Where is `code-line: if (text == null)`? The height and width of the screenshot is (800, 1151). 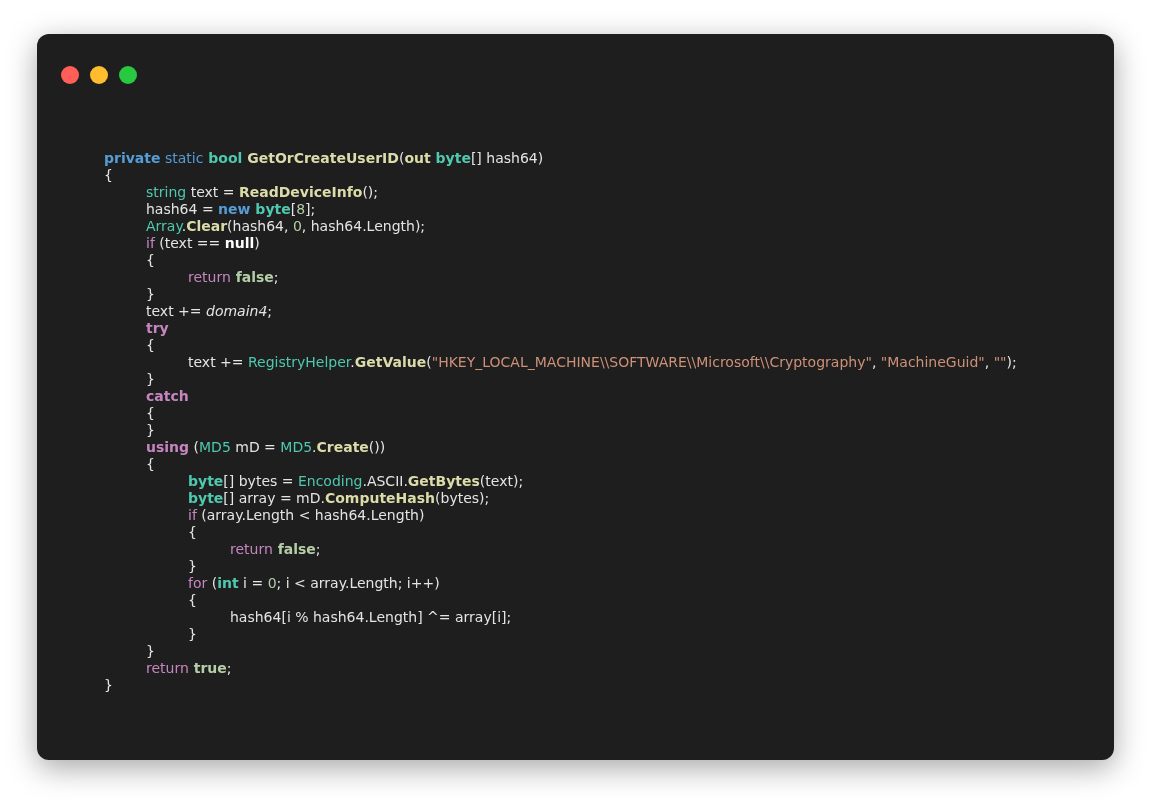 code-line: if (text == null) is located at coordinates (202, 243).